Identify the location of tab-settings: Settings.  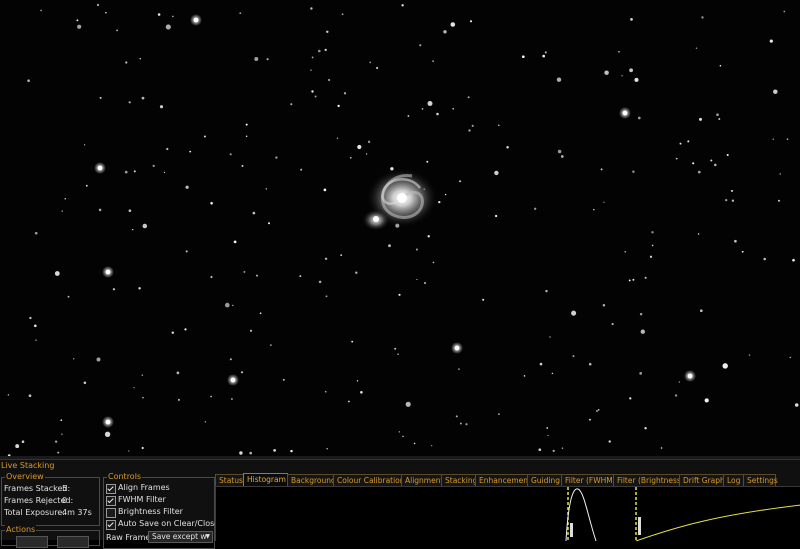
(760, 480).